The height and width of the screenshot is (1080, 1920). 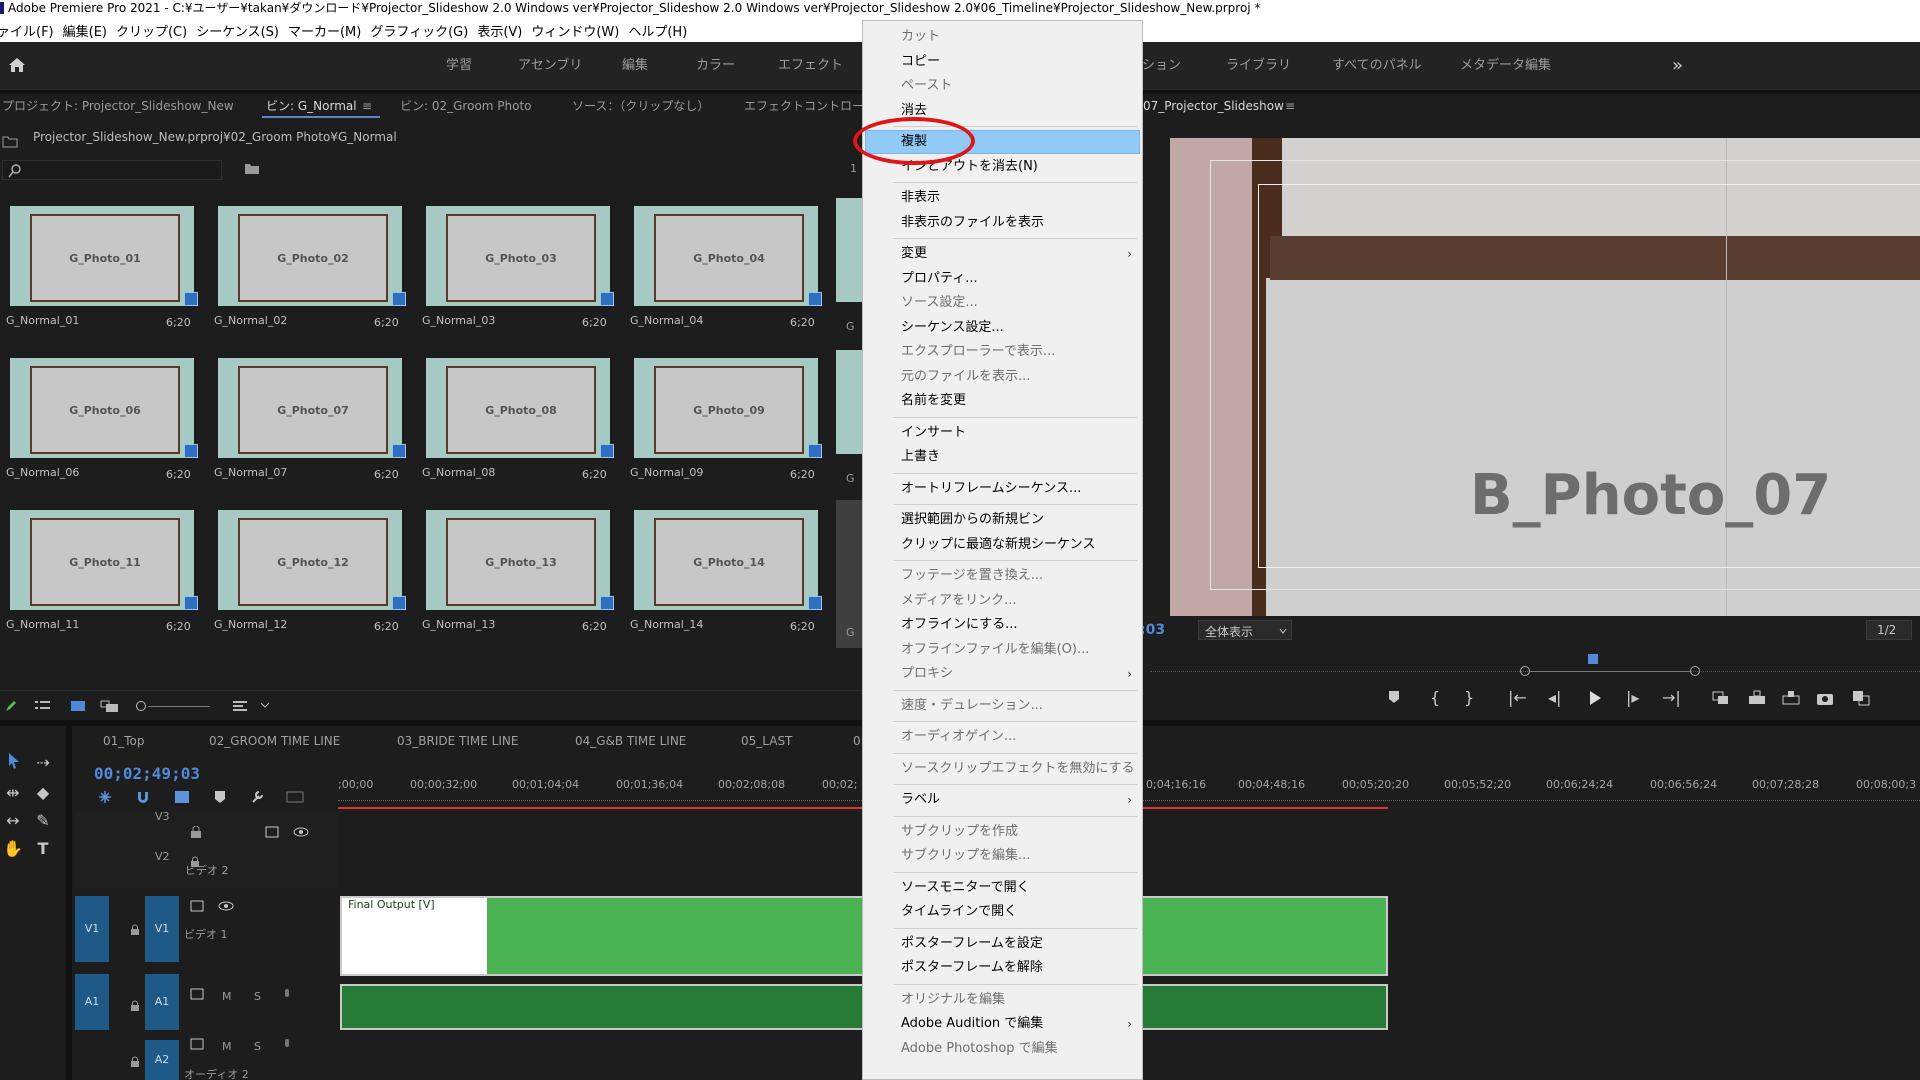 I want to click on track-target-a1: A1, so click(x=162, y=1002).